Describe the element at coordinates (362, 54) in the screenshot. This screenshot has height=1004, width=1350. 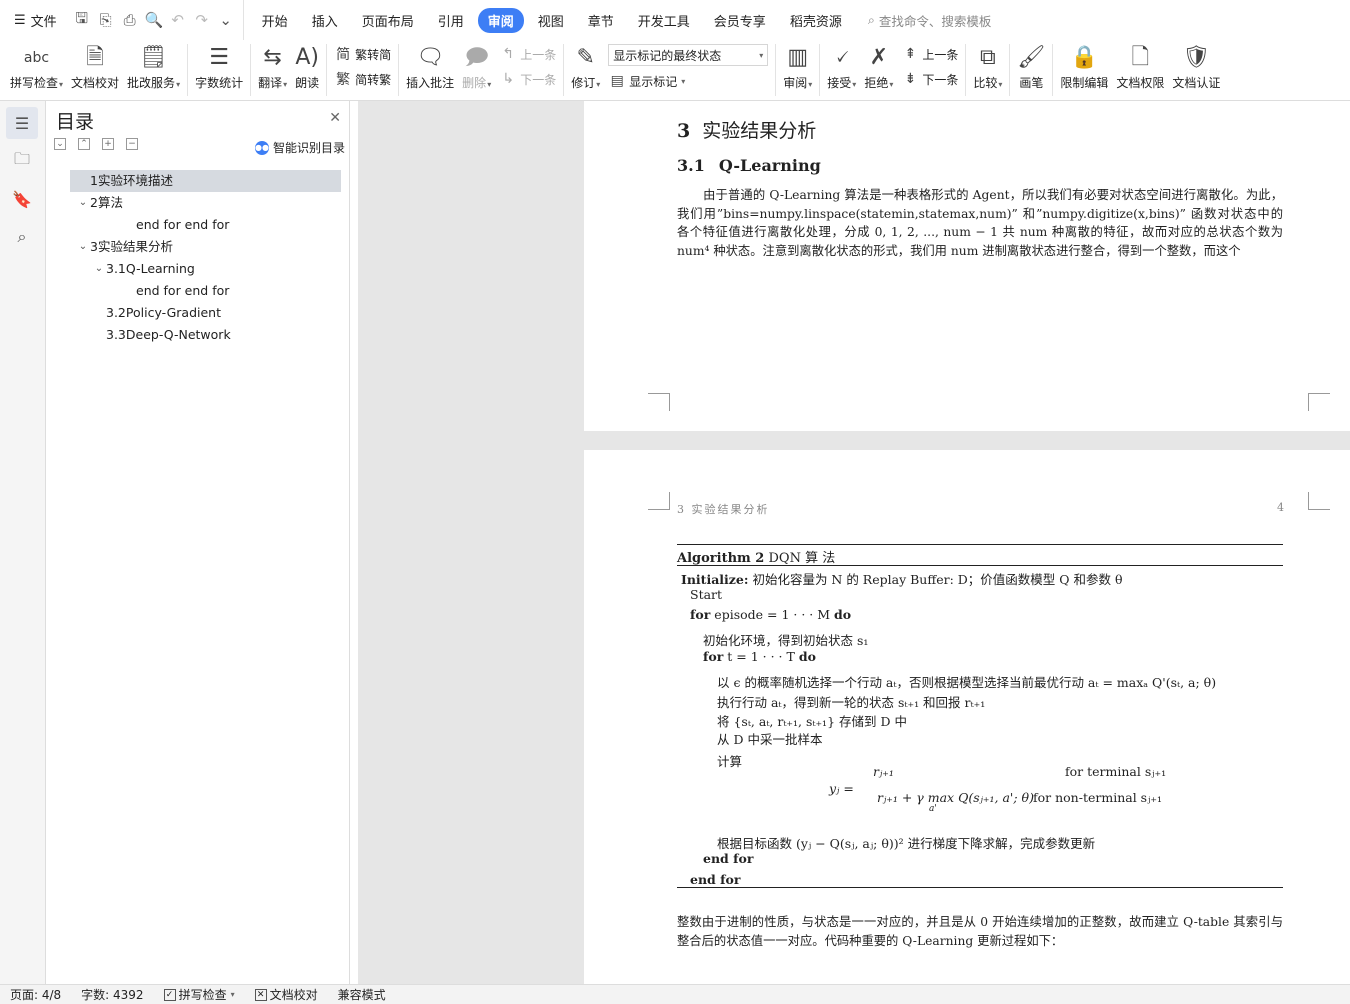
I see `trad-to-simp-button: 简繁转简` at that location.